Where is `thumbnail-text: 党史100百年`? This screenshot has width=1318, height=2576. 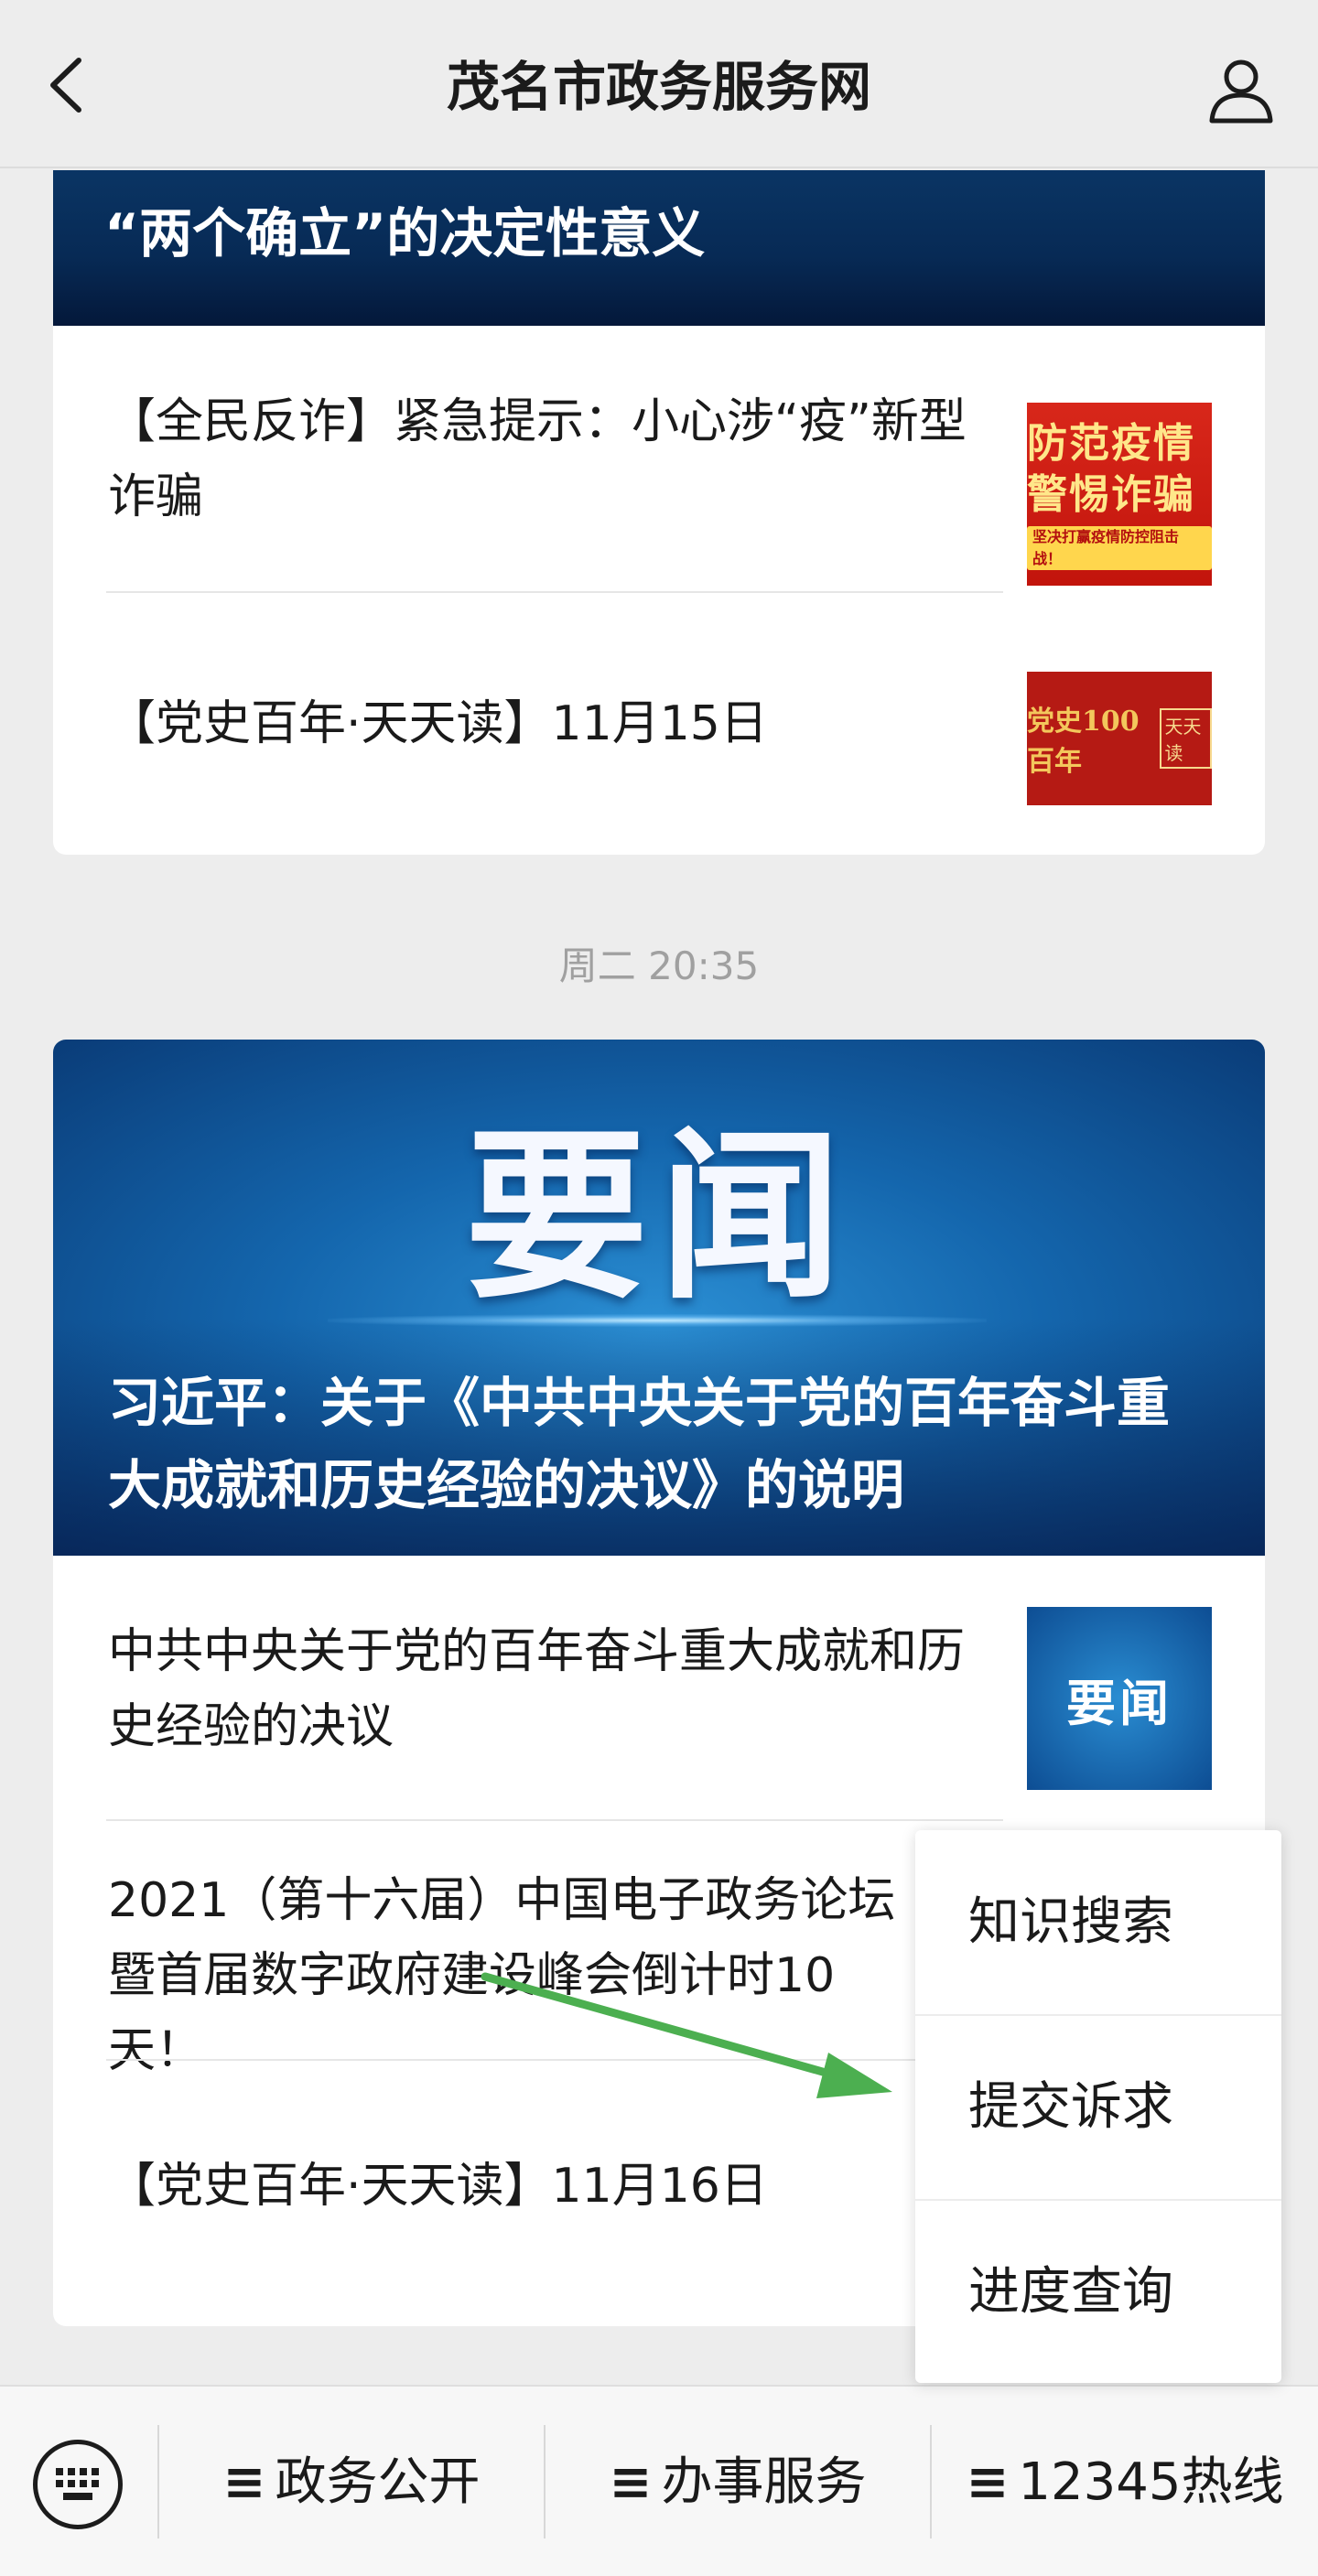
thumbnail-text: 党史100百年 is located at coordinates (1083, 742).